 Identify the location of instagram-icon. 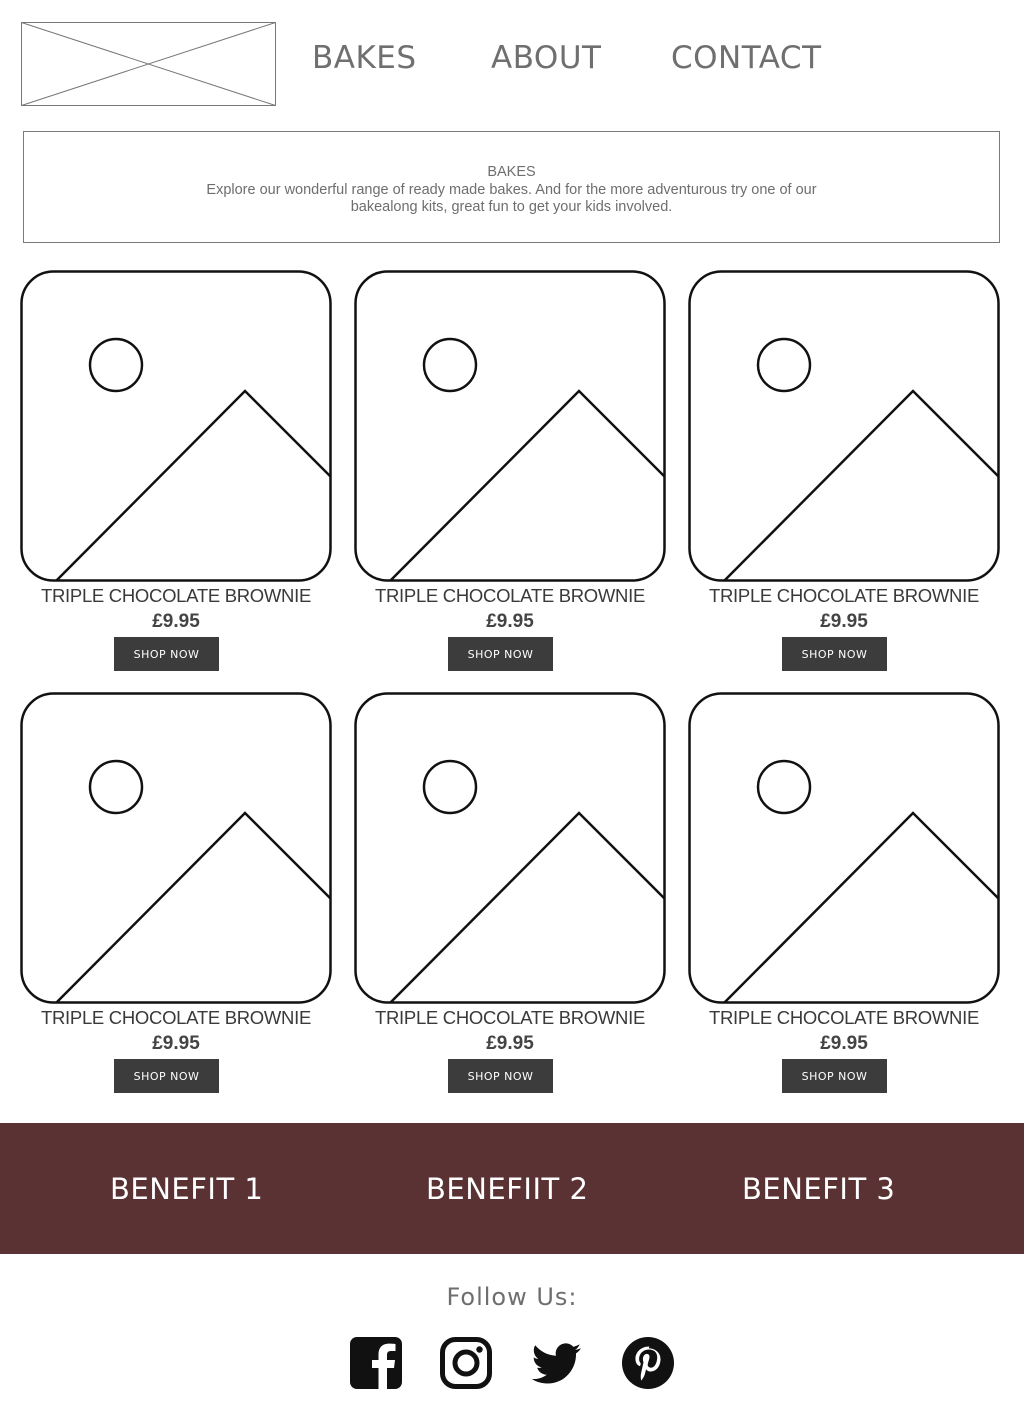
(466, 1363).